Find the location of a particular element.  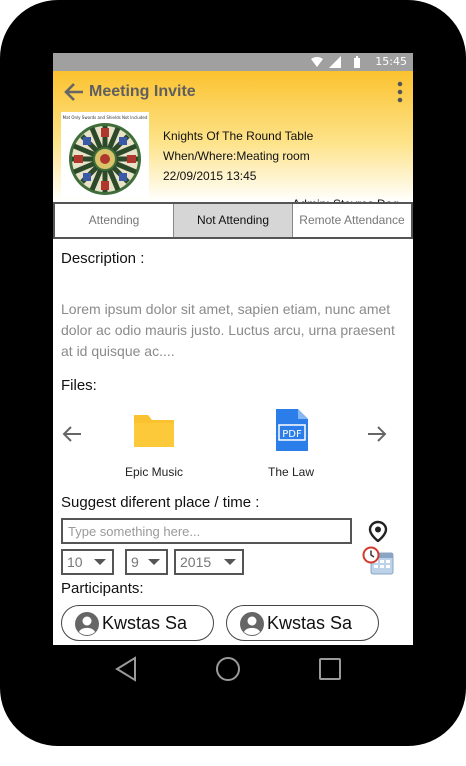

svg-text:Mat Only Swords and Shields No: Mat Only Swords and Shields Not Included is located at coordinates (105, 117).